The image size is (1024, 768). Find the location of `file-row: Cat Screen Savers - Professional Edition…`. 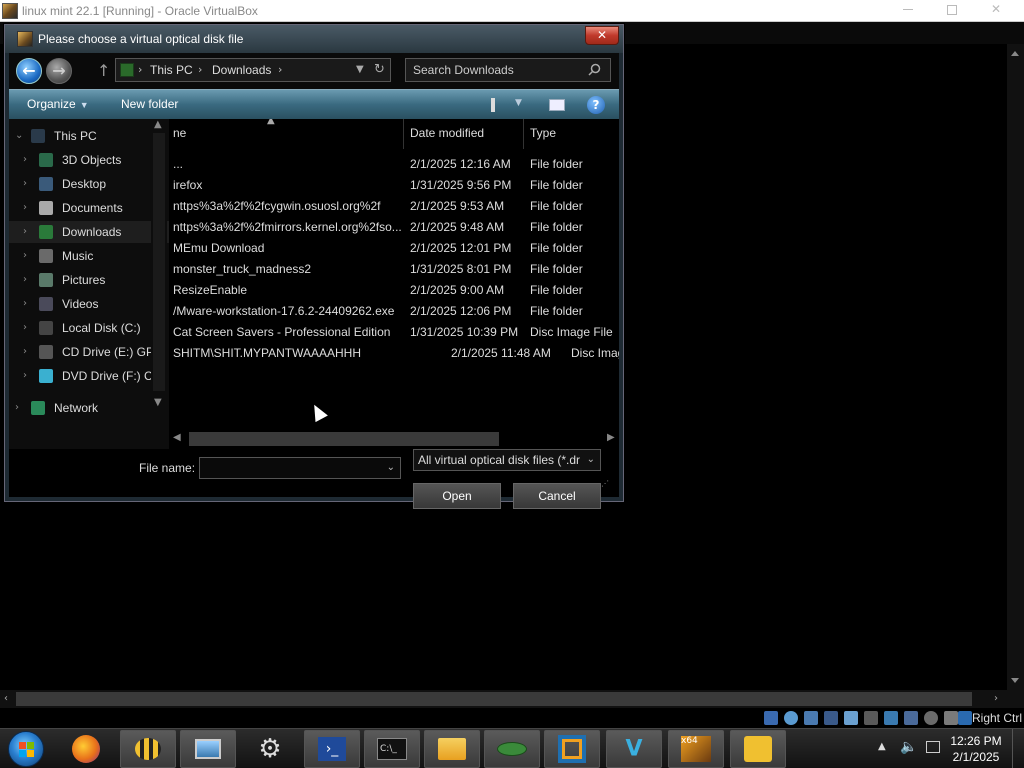

file-row: Cat Screen Savers - Professional Edition… is located at coordinates (394, 332).